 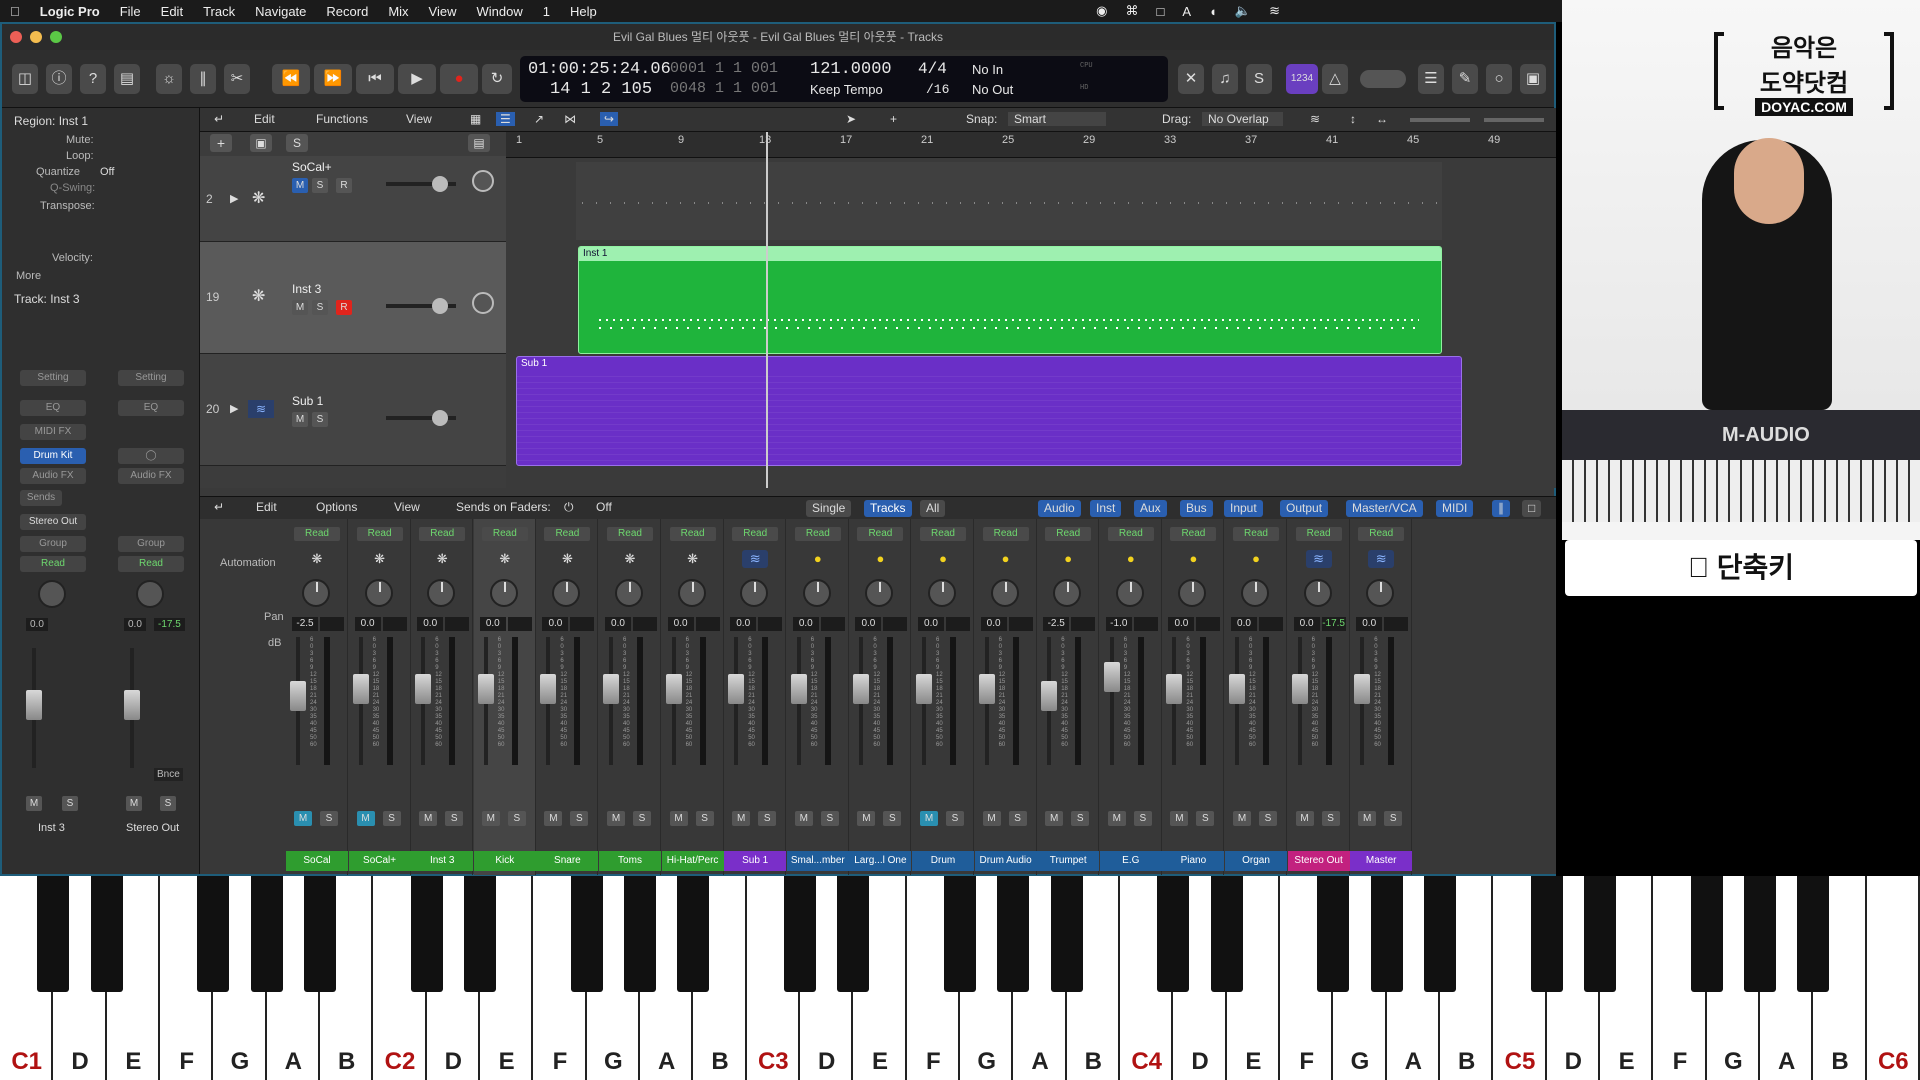 I want to click on minimize-icon, so click(x=36, y=37).